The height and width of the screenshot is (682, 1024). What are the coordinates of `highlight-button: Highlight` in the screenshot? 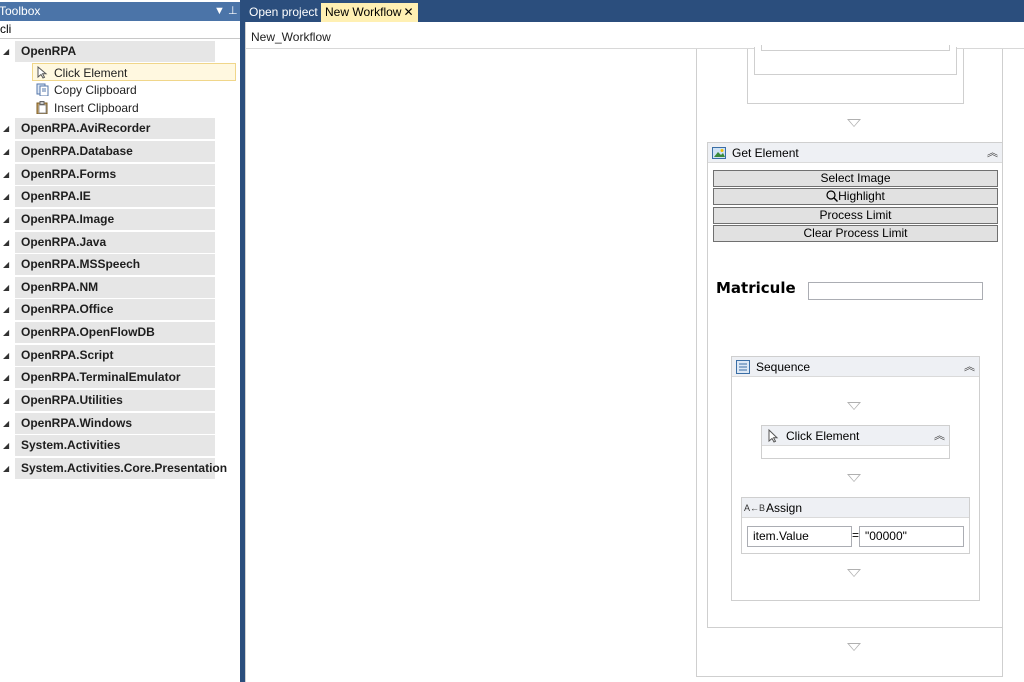 It's located at (855, 196).